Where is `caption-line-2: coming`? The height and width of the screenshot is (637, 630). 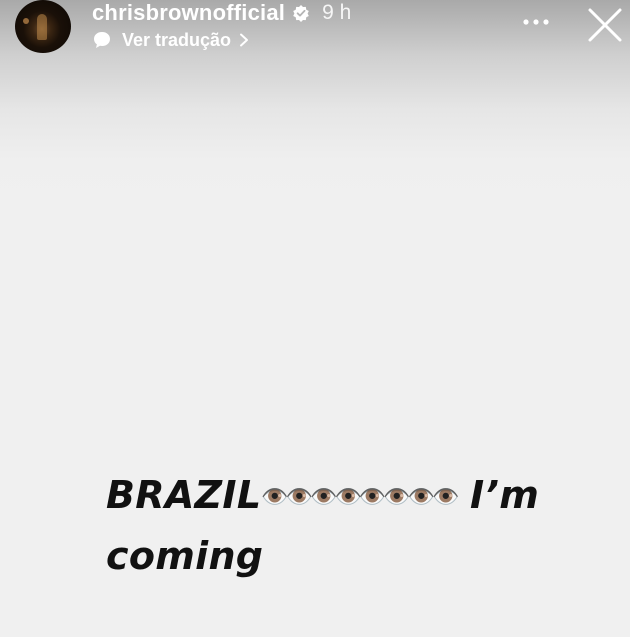 caption-line-2: coming is located at coordinates (185, 556).